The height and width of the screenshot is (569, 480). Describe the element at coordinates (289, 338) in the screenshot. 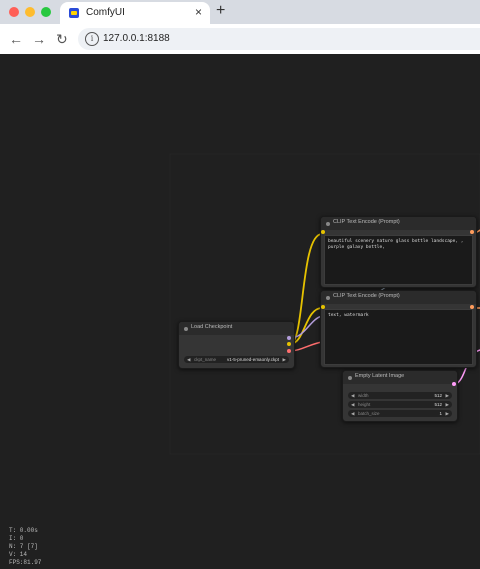

I see `model-output-socket` at that location.